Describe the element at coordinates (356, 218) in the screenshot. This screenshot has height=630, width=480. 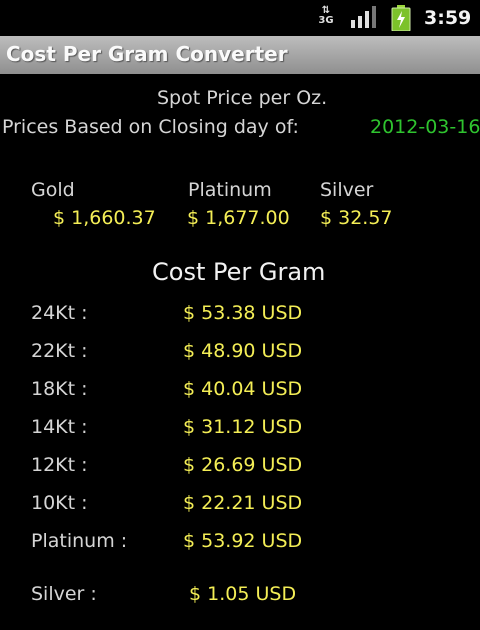
I see `silver-price: $ 32.57` at that location.